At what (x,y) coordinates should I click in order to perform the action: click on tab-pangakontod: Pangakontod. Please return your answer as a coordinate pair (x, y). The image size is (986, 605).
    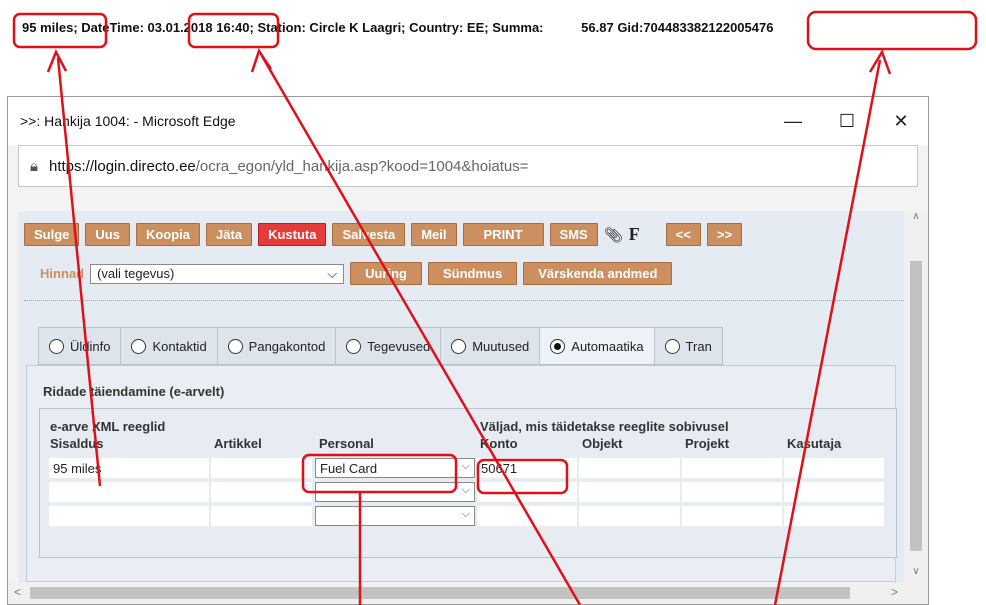
    Looking at the image, I should click on (276, 346).